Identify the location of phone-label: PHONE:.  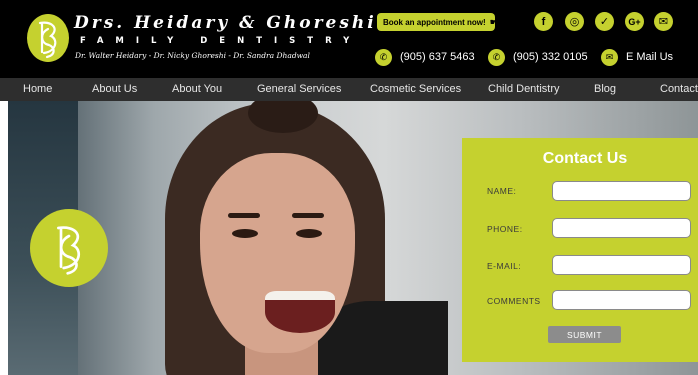
(505, 229).